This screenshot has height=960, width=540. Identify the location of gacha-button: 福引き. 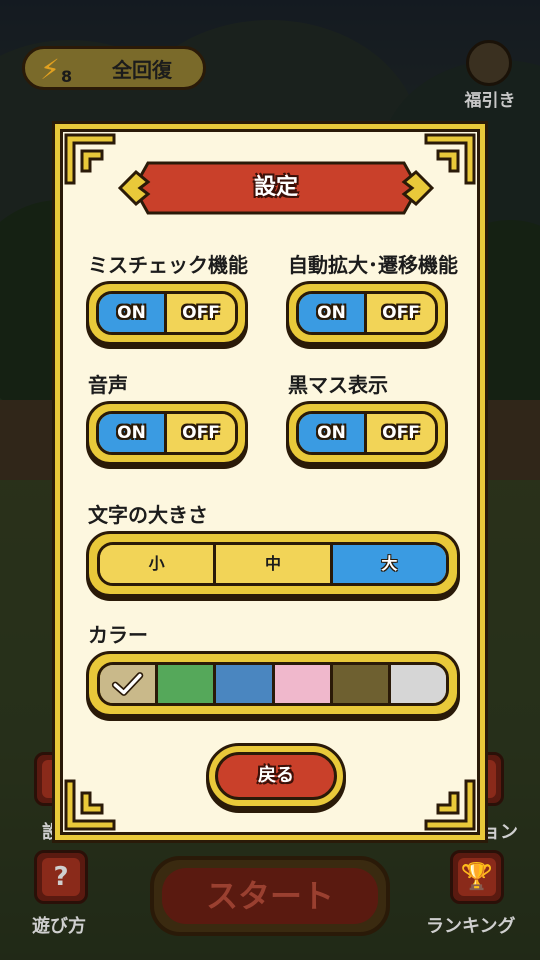
(490, 75).